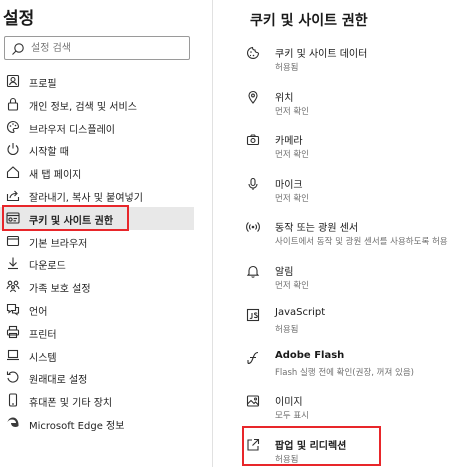 The width and height of the screenshot is (472, 467). I want to click on permission-images: 이미지 모두 표시, so click(342, 408).